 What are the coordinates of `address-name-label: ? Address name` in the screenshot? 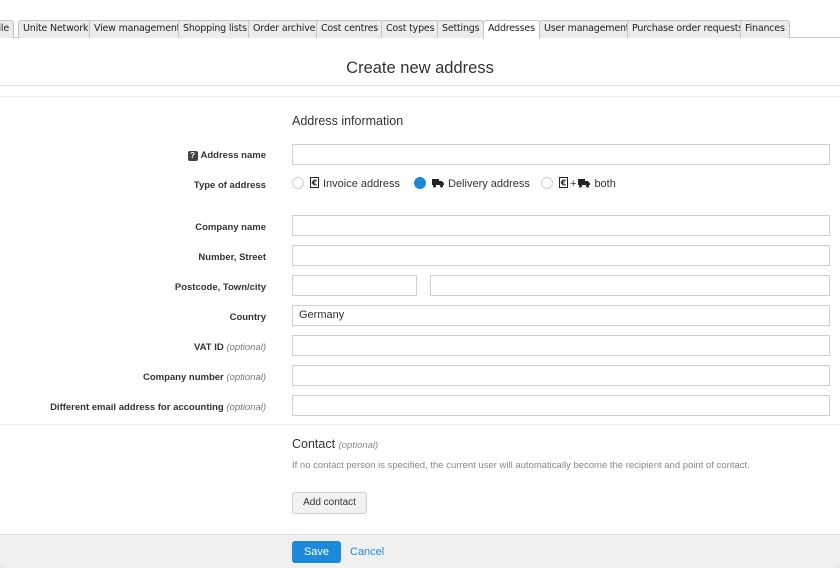 It's located at (226, 155).